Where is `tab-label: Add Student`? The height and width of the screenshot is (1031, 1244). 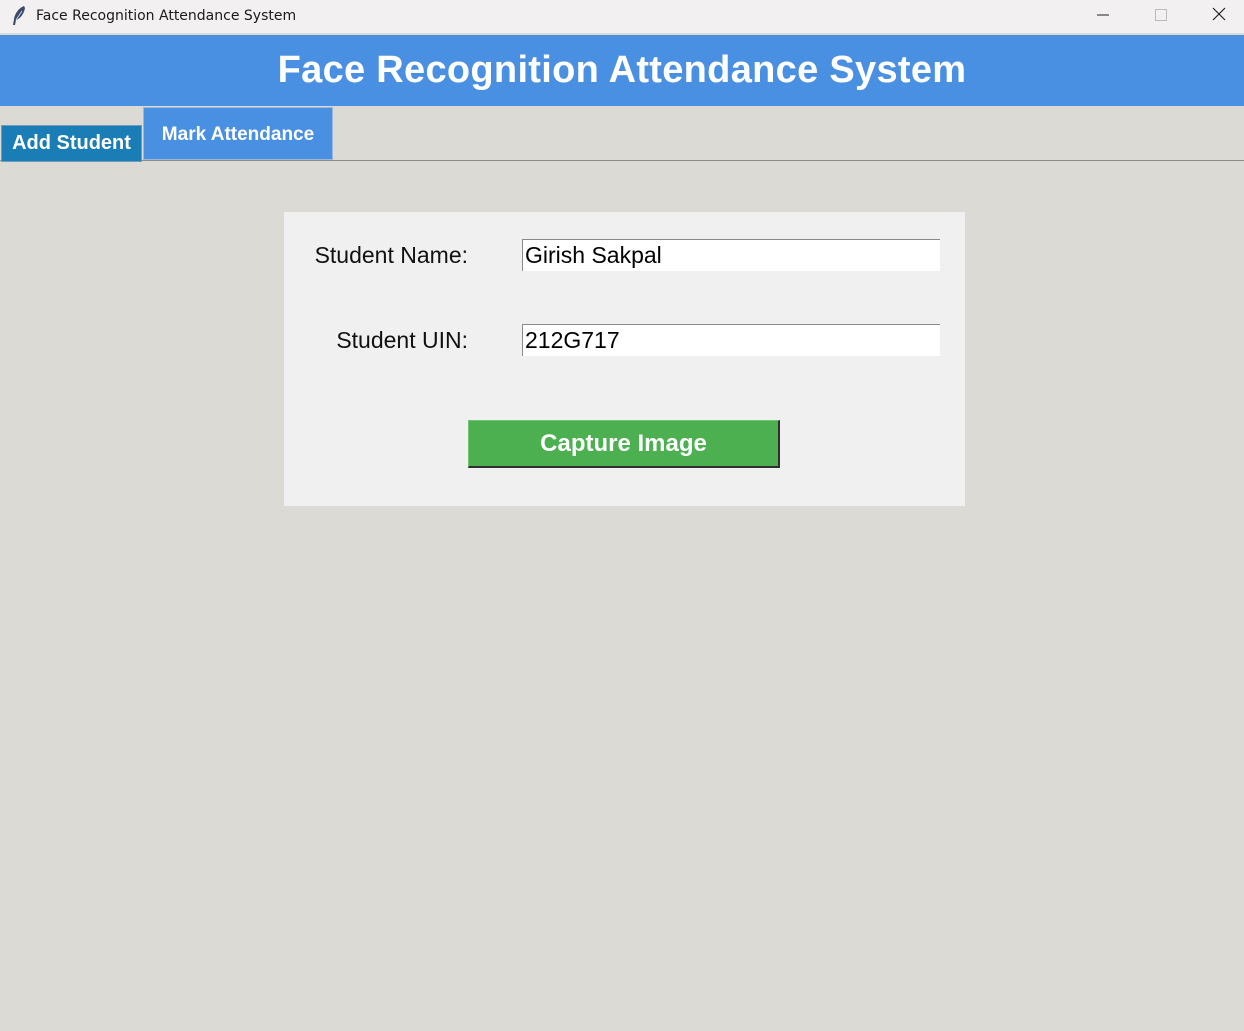 tab-label: Add Student is located at coordinates (71, 143).